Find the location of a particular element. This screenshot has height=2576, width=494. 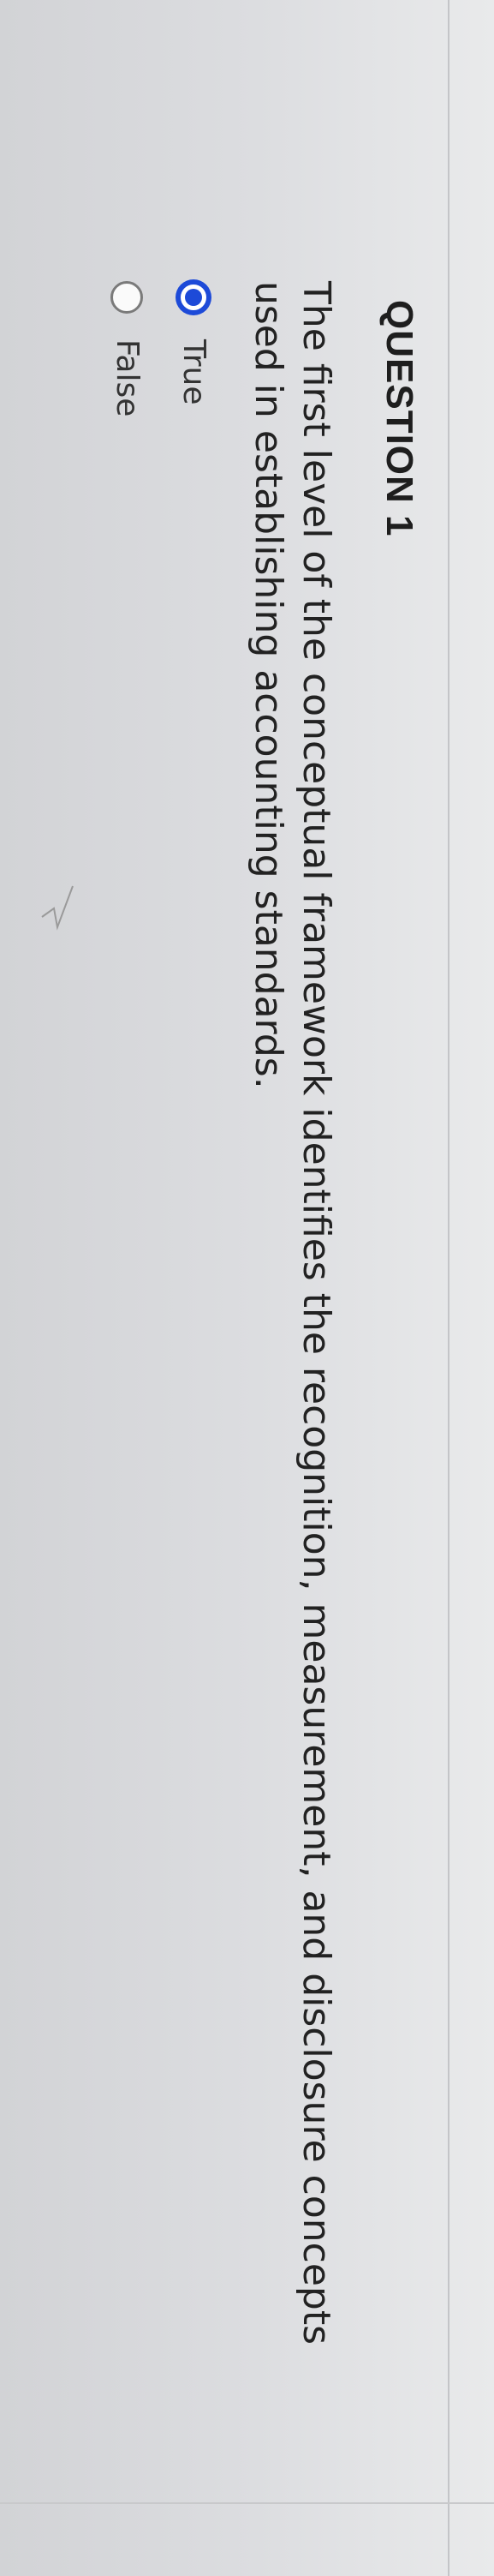

radio-dot is located at coordinates (194, 297).